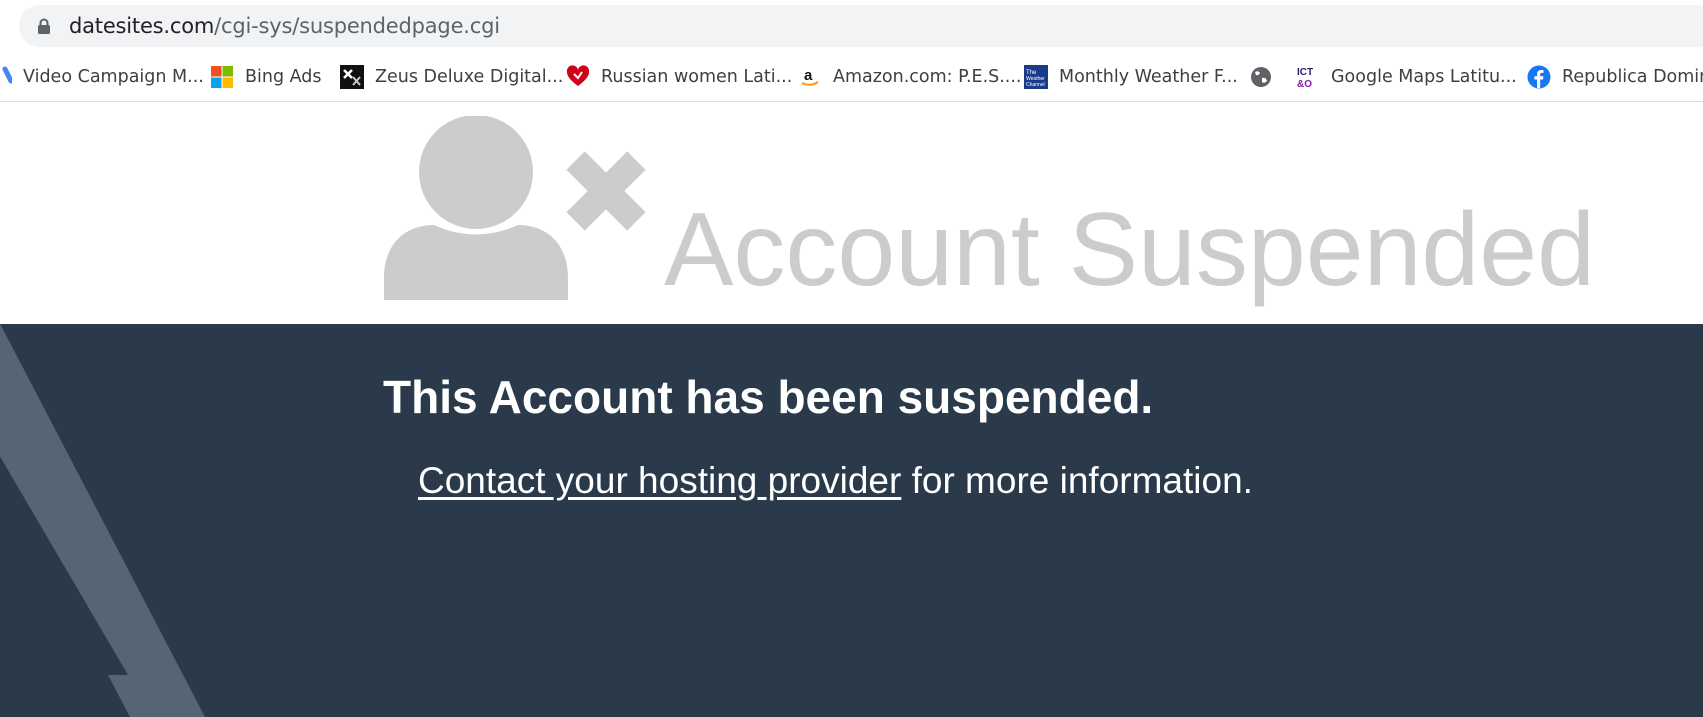 The image size is (1703, 717). I want to click on bookmark-label: Bing Ads, so click(283, 77).